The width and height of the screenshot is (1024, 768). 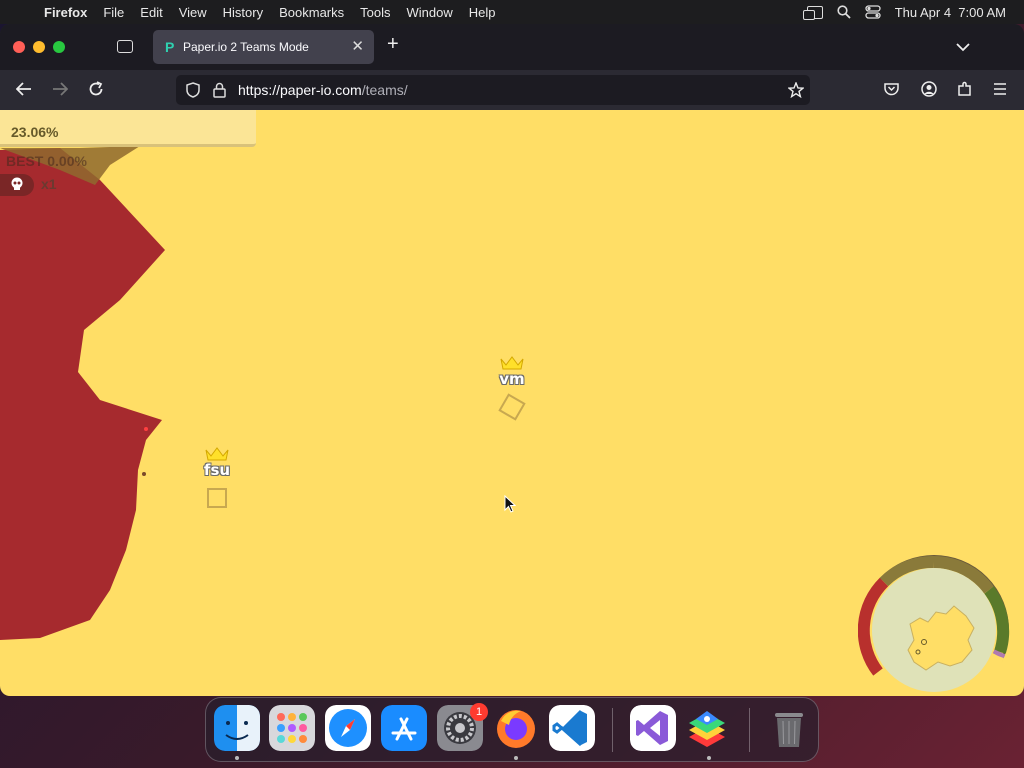 What do you see at coordinates (1000, 89) in the screenshot?
I see `hamburger-menu-icon` at bounding box center [1000, 89].